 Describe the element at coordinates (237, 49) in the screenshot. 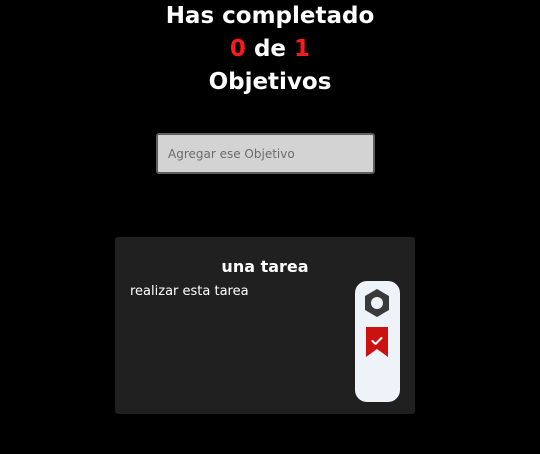

I see `completed-count: 0` at that location.